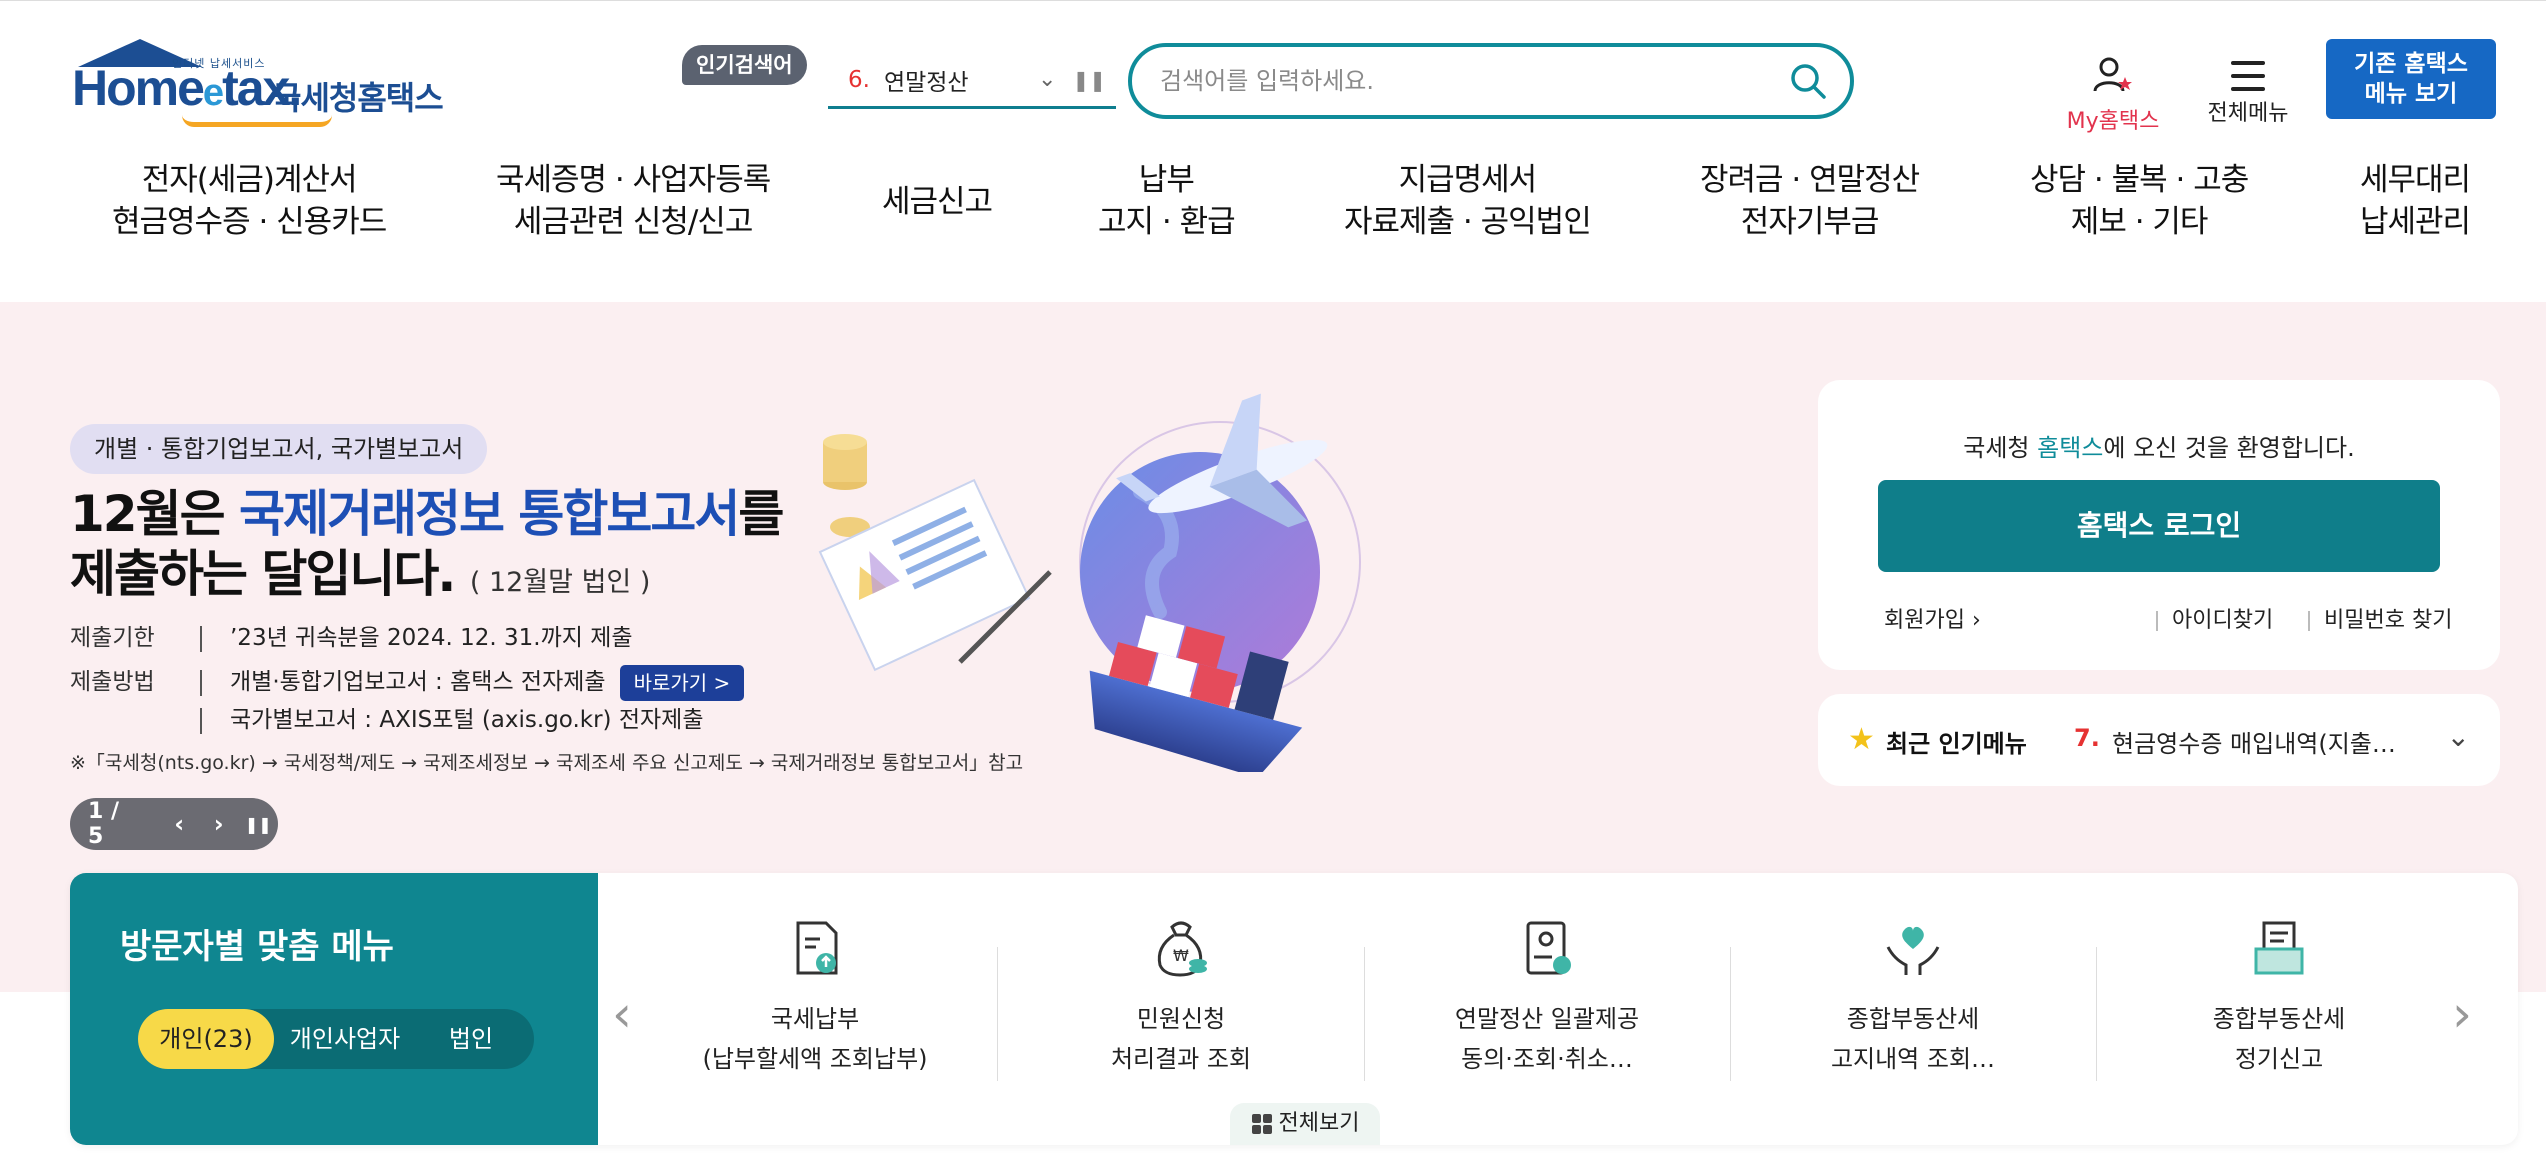  I want to click on logo-wordmark: Homeetax., so click(187, 88).